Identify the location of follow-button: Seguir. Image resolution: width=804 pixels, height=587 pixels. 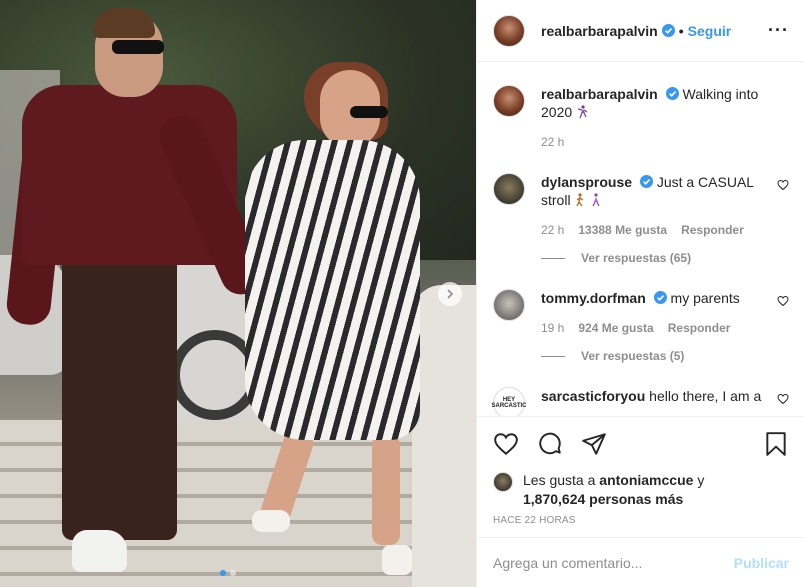
(710, 31).